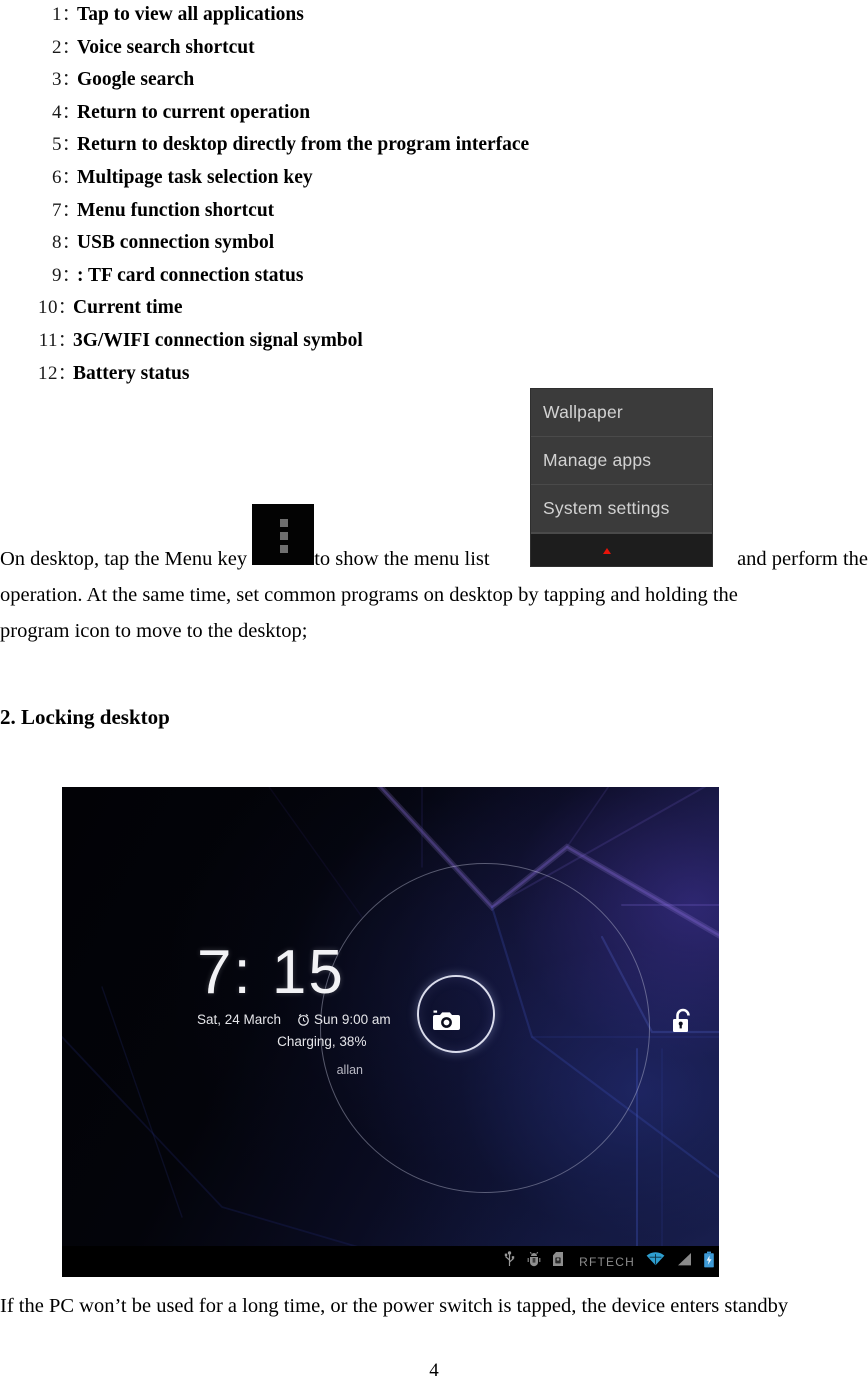  What do you see at coordinates (166, 47) in the screenshot?
I see `list-item-label: Voice search shortcut` at bounding box center [166, 47].